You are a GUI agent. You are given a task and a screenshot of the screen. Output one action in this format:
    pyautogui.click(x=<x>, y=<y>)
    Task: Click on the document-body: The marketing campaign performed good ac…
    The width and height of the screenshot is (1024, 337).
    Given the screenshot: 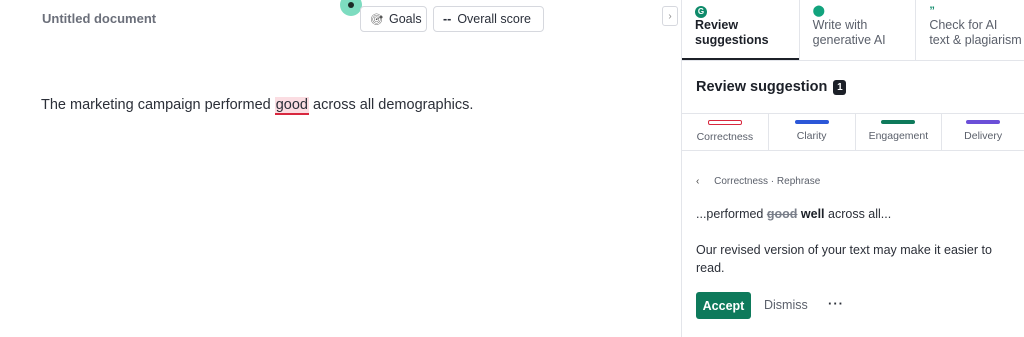 What is the action you would take?
    pyautogui.click(x=257, y=106)
    